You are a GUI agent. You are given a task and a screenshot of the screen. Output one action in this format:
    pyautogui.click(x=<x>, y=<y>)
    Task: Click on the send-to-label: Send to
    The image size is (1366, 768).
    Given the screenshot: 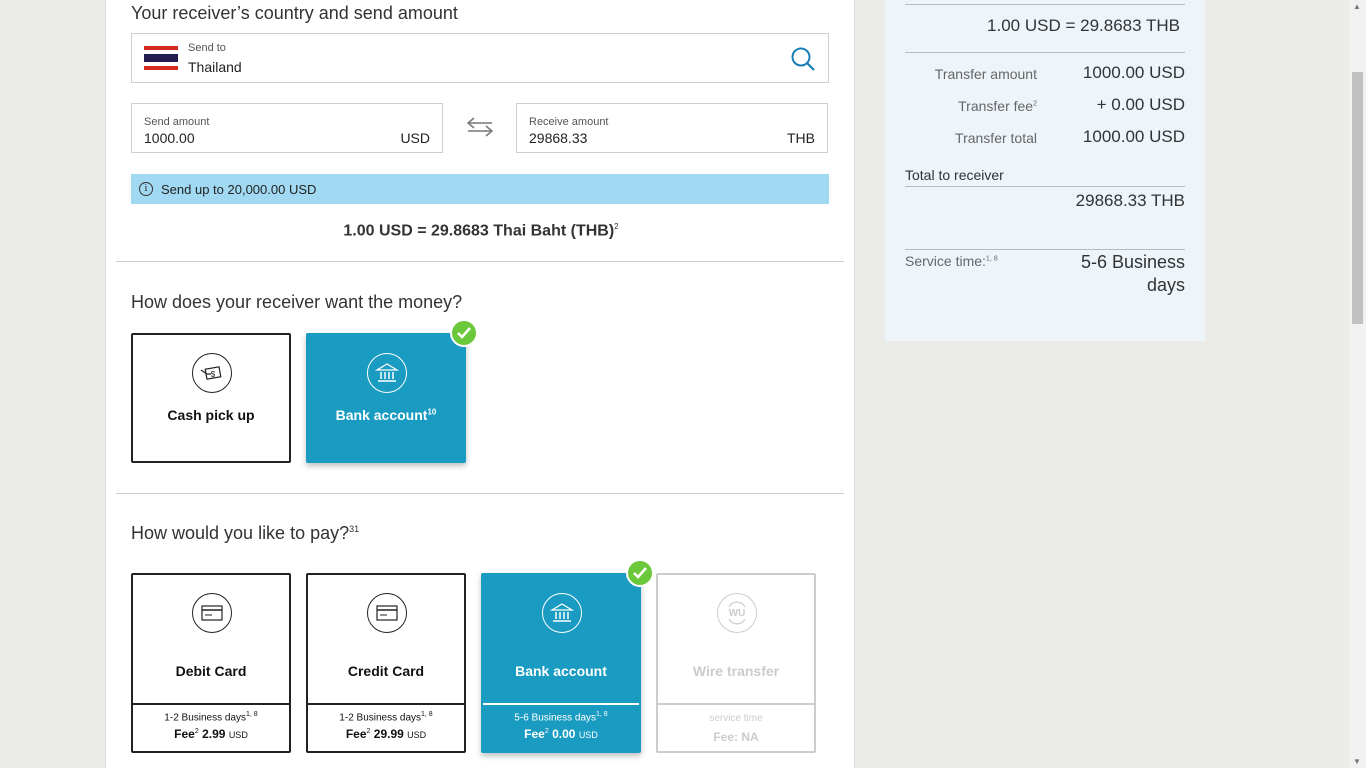 What is the action you would take?
    pyautogui.click(x=207, y=48)
    